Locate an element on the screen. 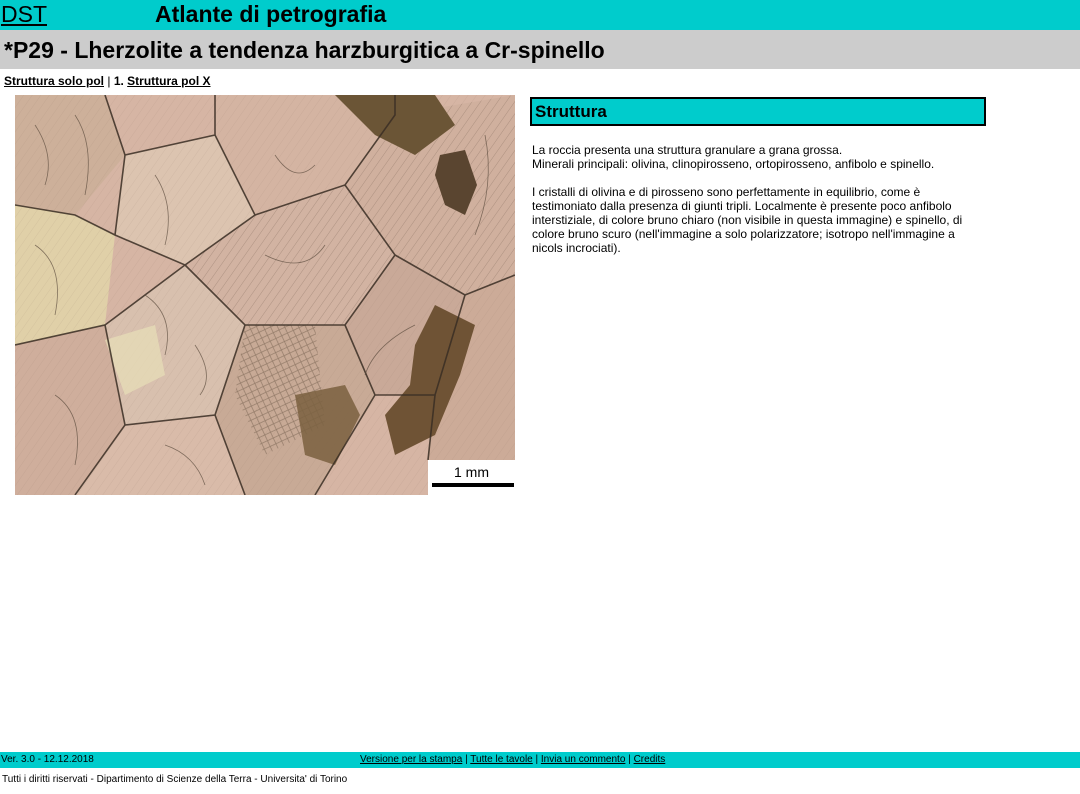 This screenshot has height=794, width=1080. current-view-number: 1. is located at coordinates (118, 81).